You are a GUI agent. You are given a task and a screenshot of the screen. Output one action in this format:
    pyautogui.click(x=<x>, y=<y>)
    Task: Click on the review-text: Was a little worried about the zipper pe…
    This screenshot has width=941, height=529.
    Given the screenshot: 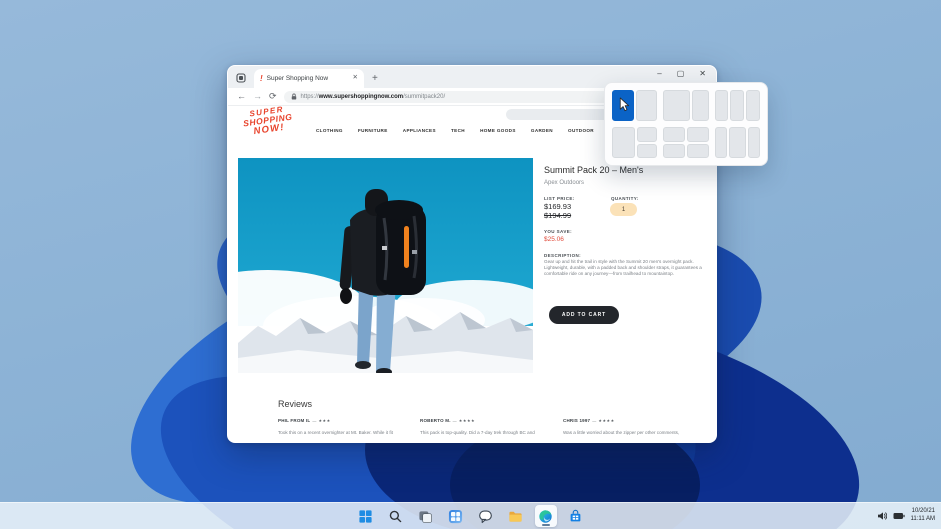 What is the action you would take?
    pyautogui.click(x=621, y=432)
    